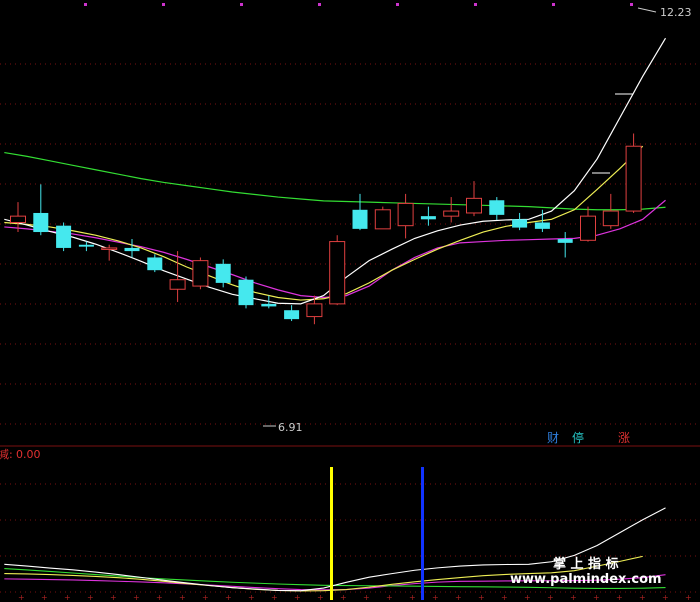 Image resolution: width=700 pixels, height=602 pixels. What do you see at coordinates (422, 533) in the screenshot?
I see `signal-bar-blue` at bounding box center [422, 533].